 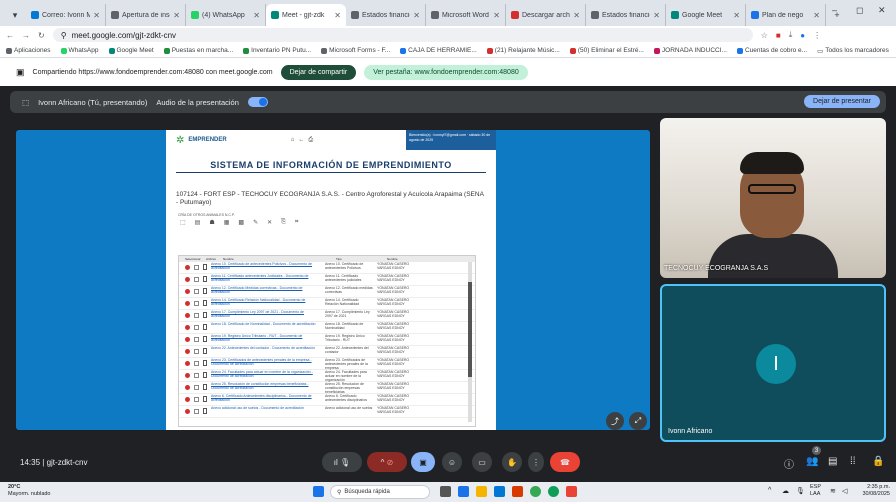 I want to click on doc-tool-icon: ✕, so click(x=269, y=222).